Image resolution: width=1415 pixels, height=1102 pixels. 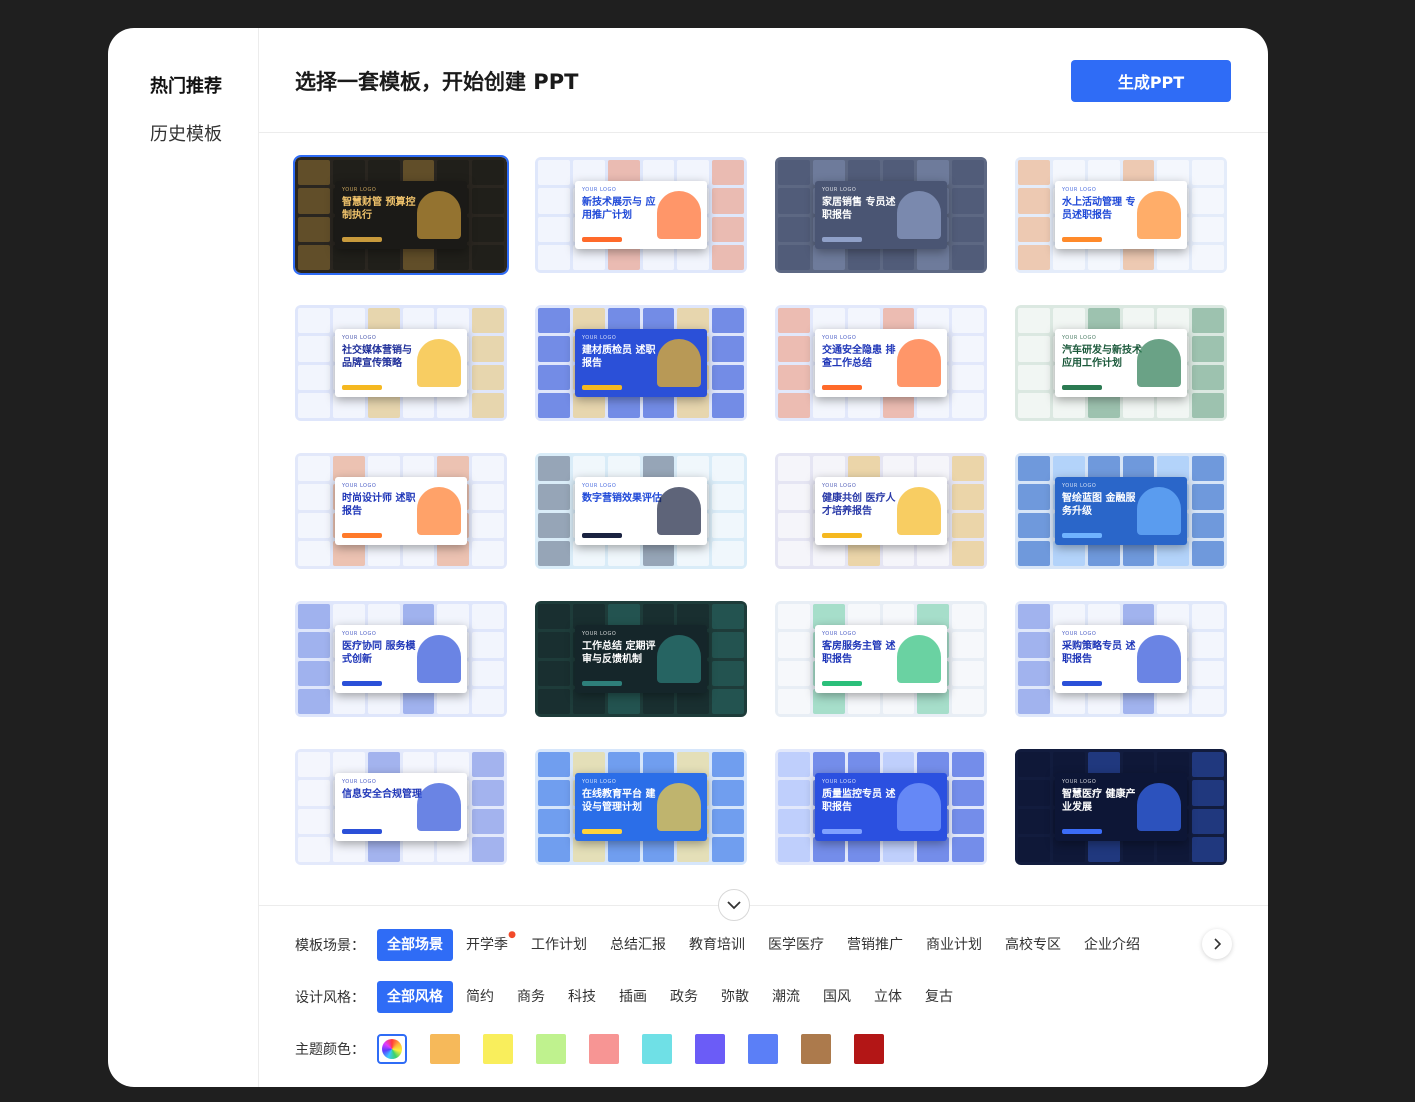 I want to click on template-card: YOUR LOGO 健康共创 医疗人才培养报告, so click(x=881, y=511).